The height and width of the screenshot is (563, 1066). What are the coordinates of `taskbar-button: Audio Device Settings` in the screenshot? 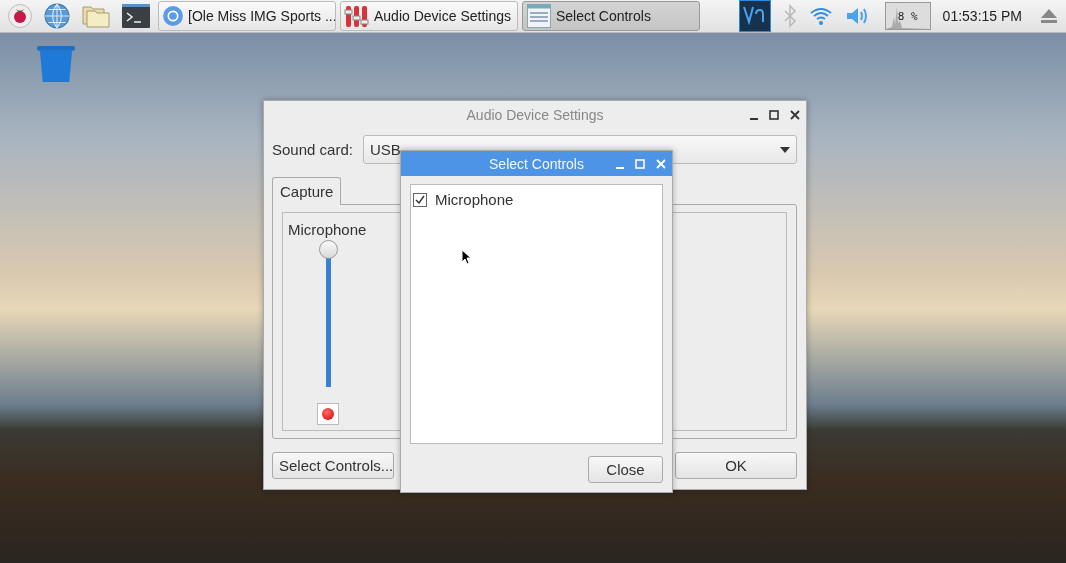 It's located at (429, 16).